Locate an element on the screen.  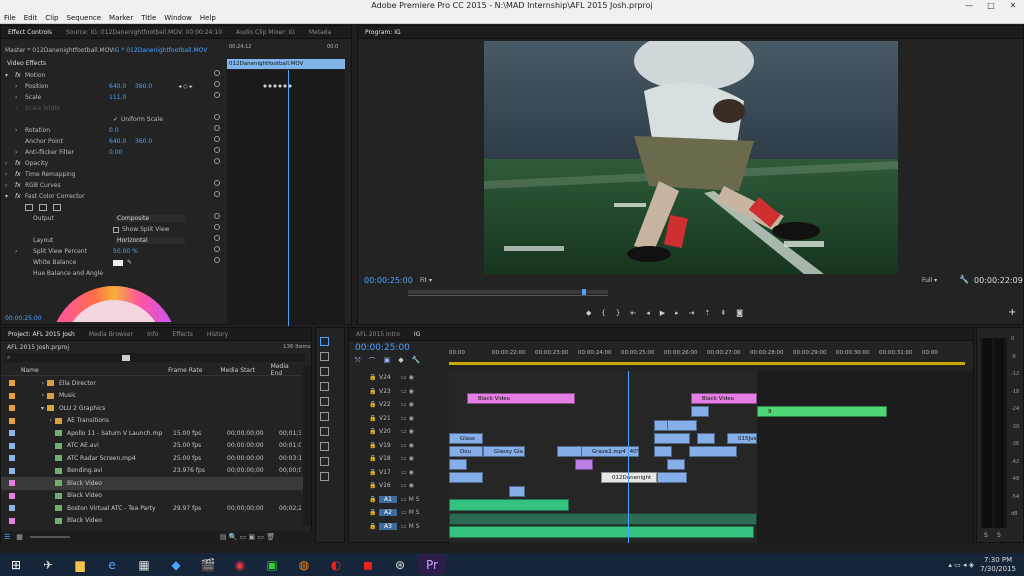
clip-015jos: 015Jos is located at coordinates (742, 438).